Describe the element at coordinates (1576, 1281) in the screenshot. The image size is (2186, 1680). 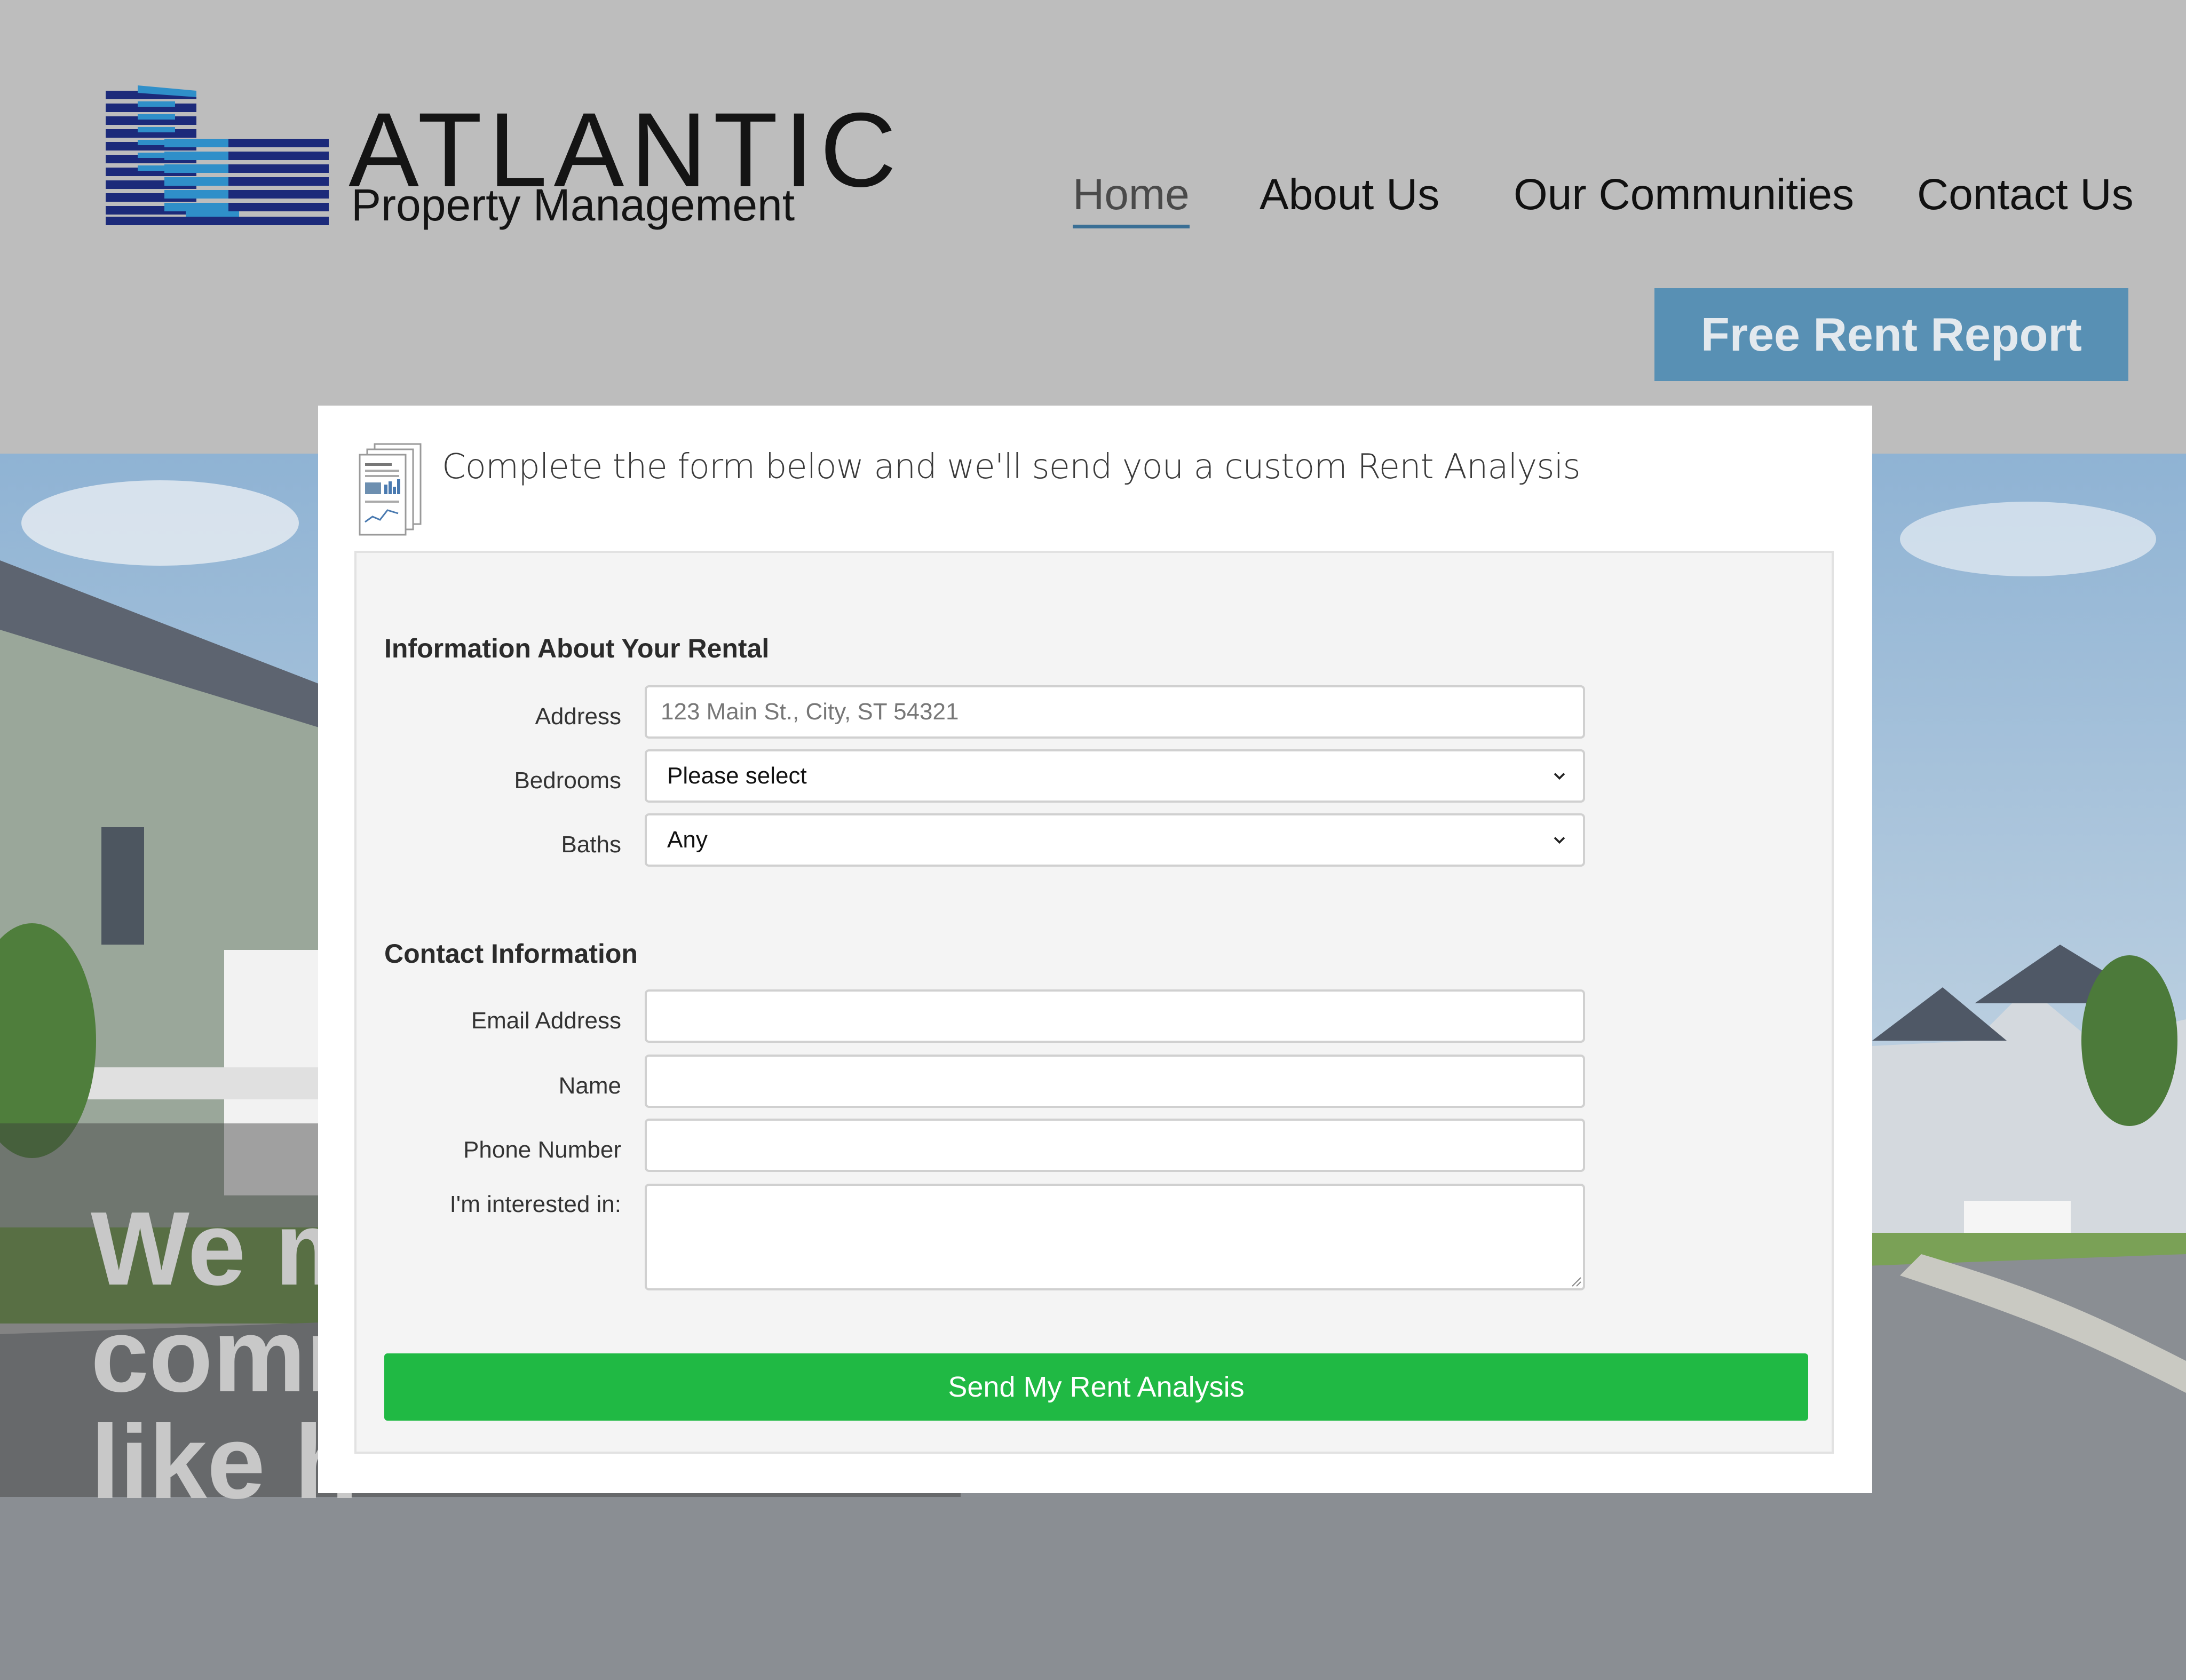
I see `resize-handle-icon` at that location.